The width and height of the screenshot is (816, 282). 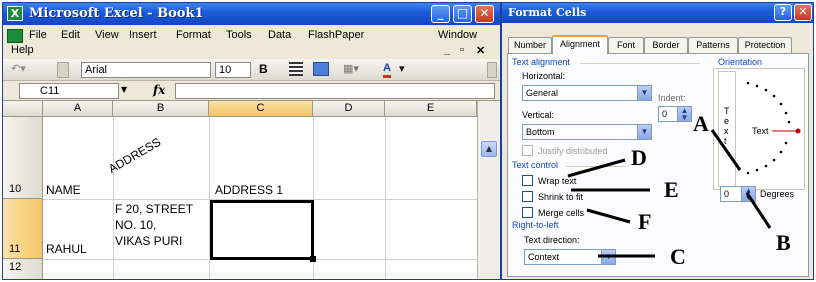 I want to click on callout-e: E, so click(x=671, y=189).